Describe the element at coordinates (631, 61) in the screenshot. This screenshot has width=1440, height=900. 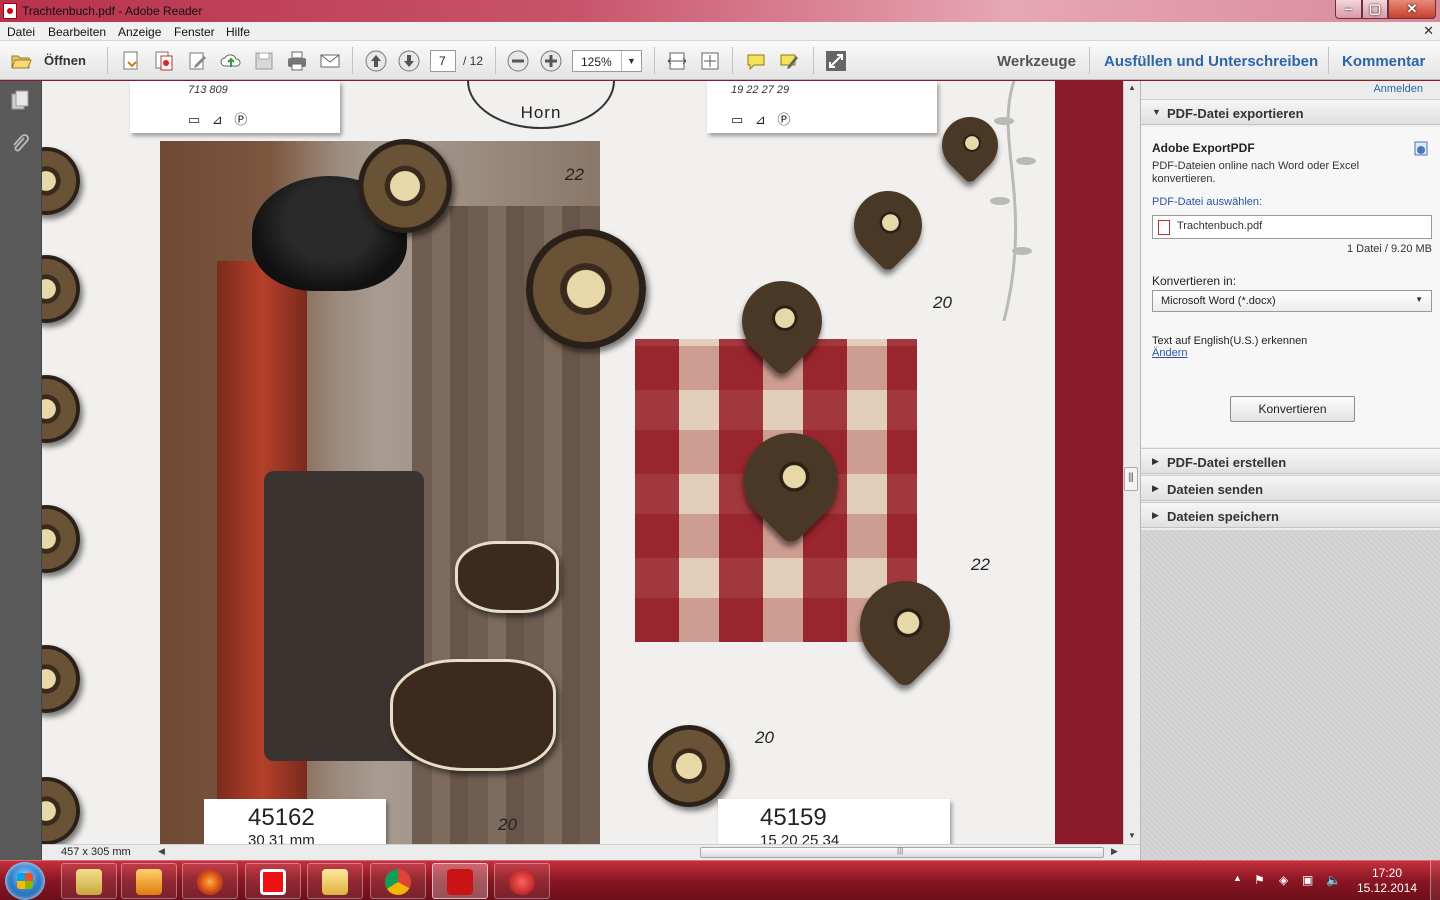
I see `chevron-down-icon: ▼` at that location.